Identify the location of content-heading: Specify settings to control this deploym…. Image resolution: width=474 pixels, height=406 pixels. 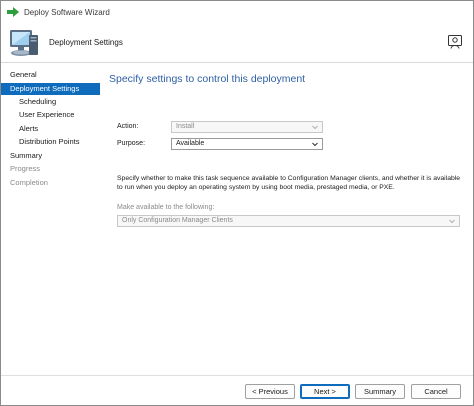
(207, 79).